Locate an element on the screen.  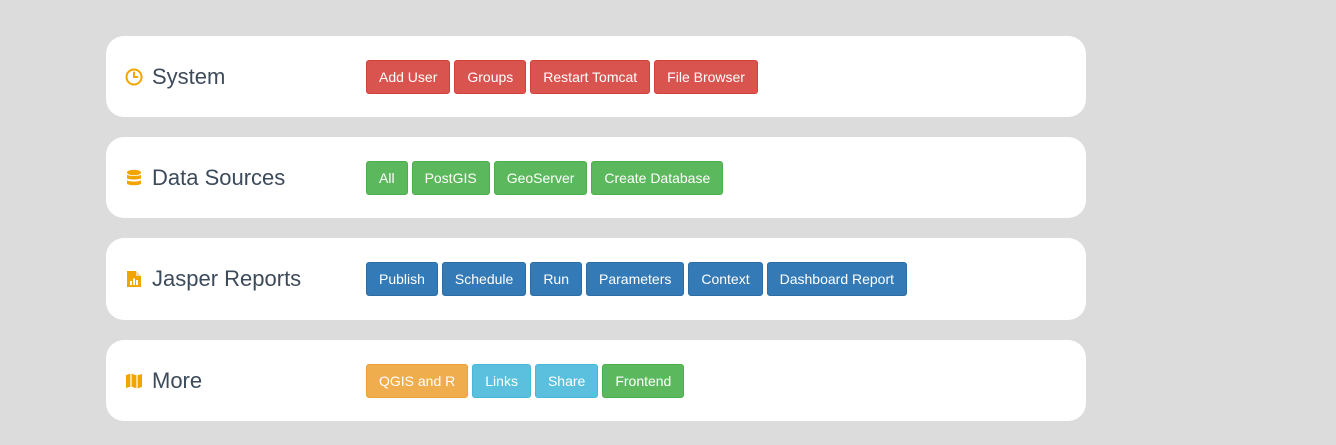
panel-title-system: System is located at coordinates (174, 76).